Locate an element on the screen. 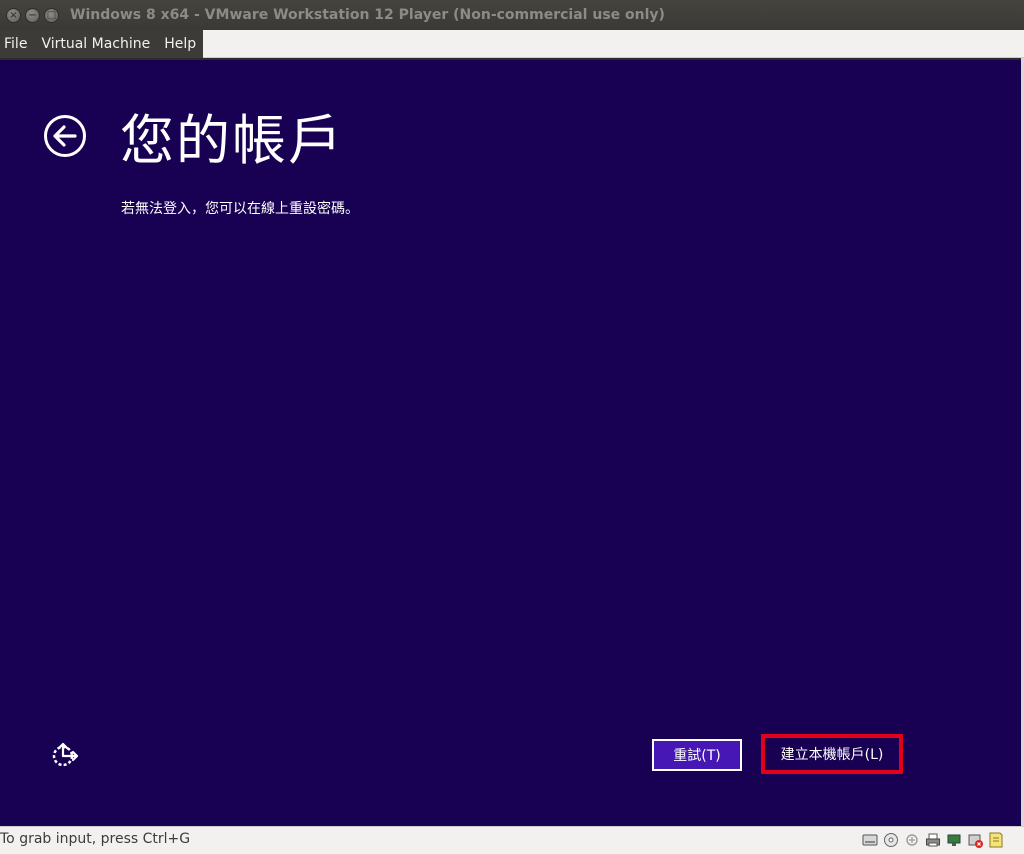  maximize-window-button: □ is located at coordinates (51, 15).